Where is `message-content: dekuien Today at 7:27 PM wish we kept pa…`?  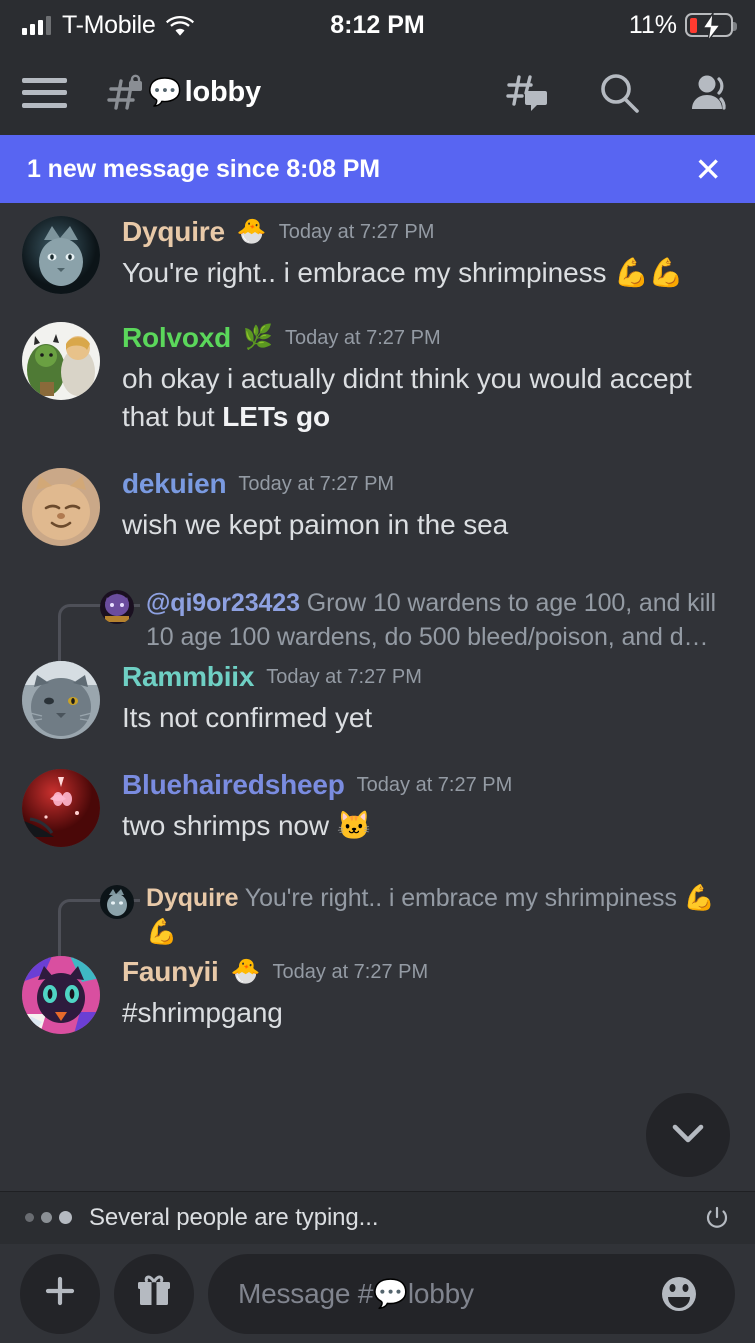 message-content: dekuien Today at 7:27 PM wish we kept pa… is located at coordinates (427, 507).